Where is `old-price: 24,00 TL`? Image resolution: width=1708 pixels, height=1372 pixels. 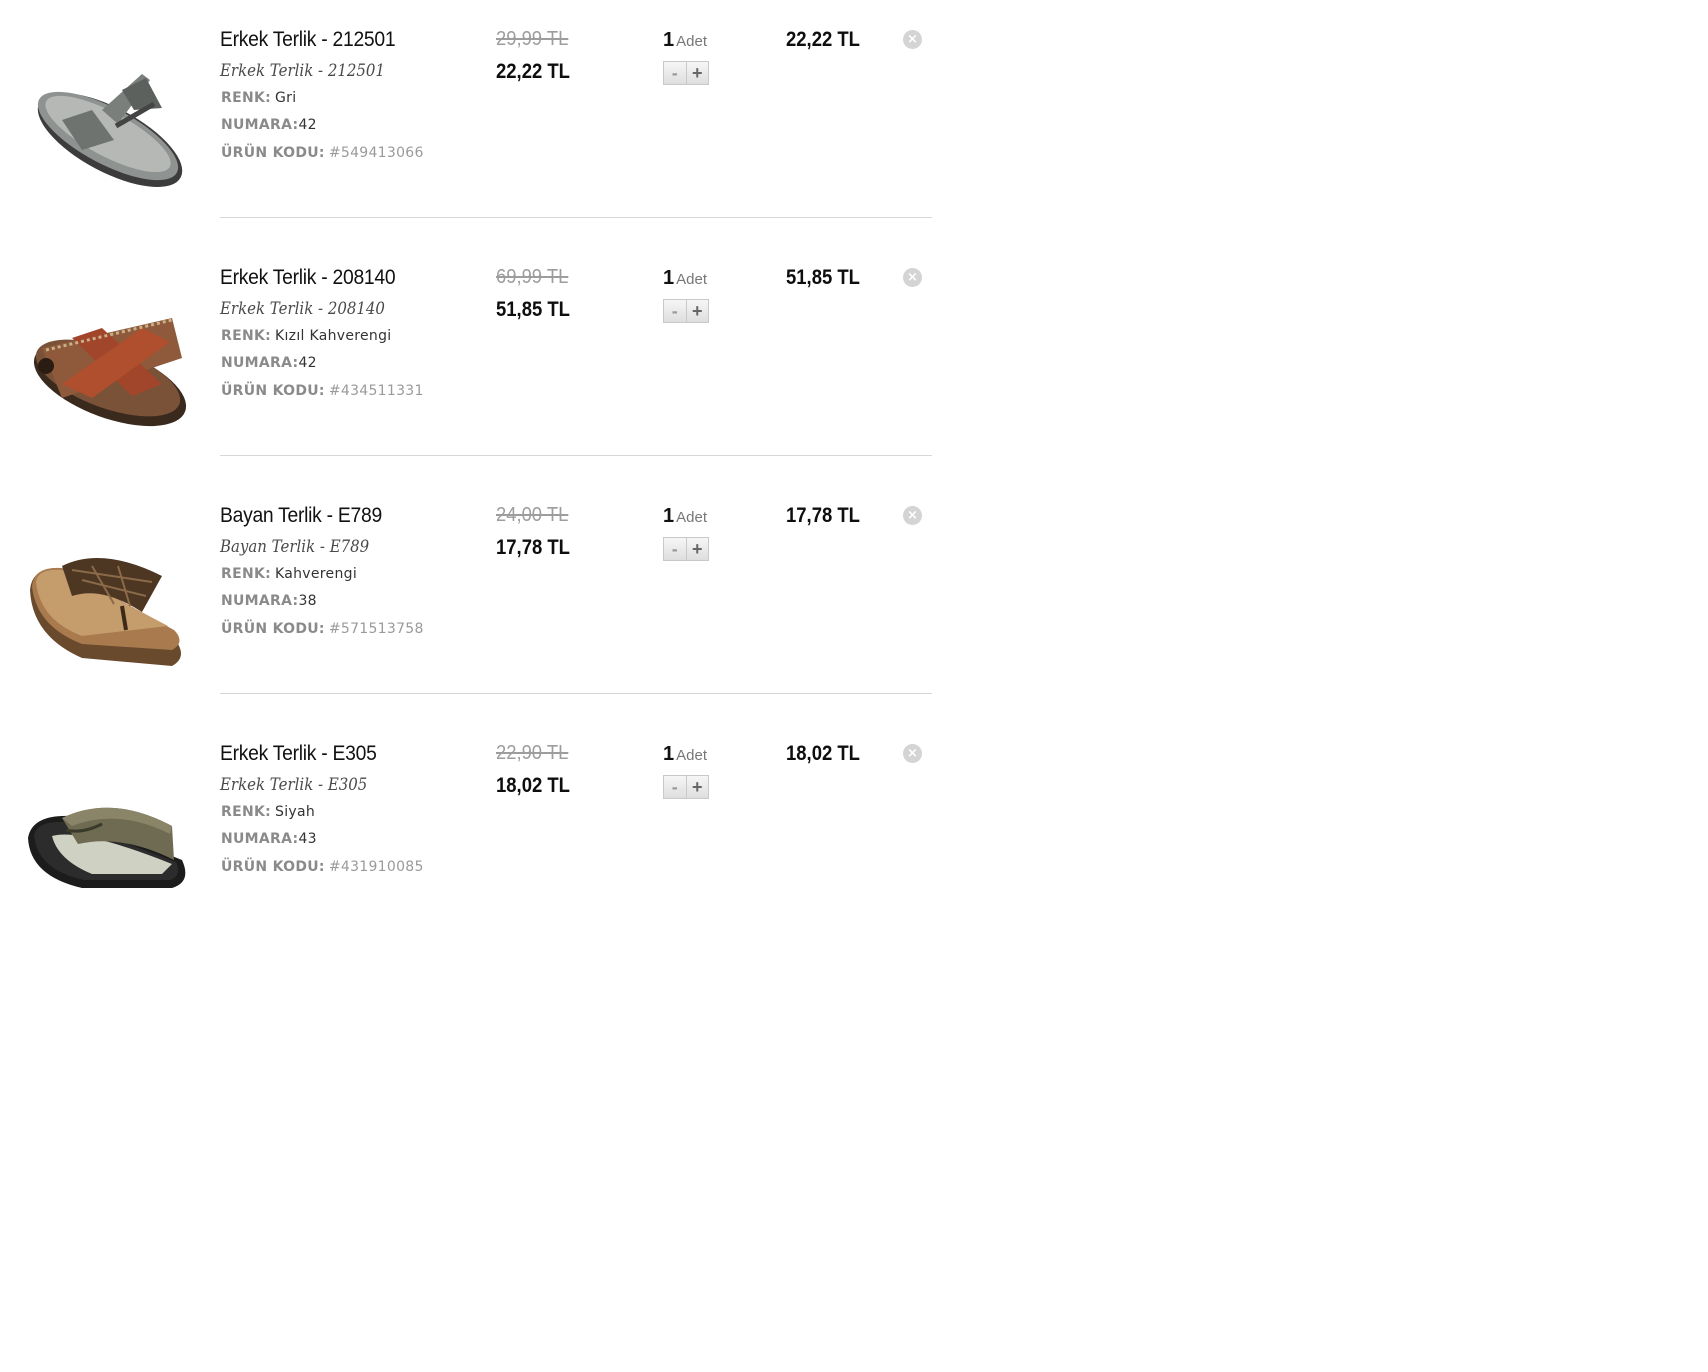 old-price: 24,00 TL is located at coordinates (532, 515).